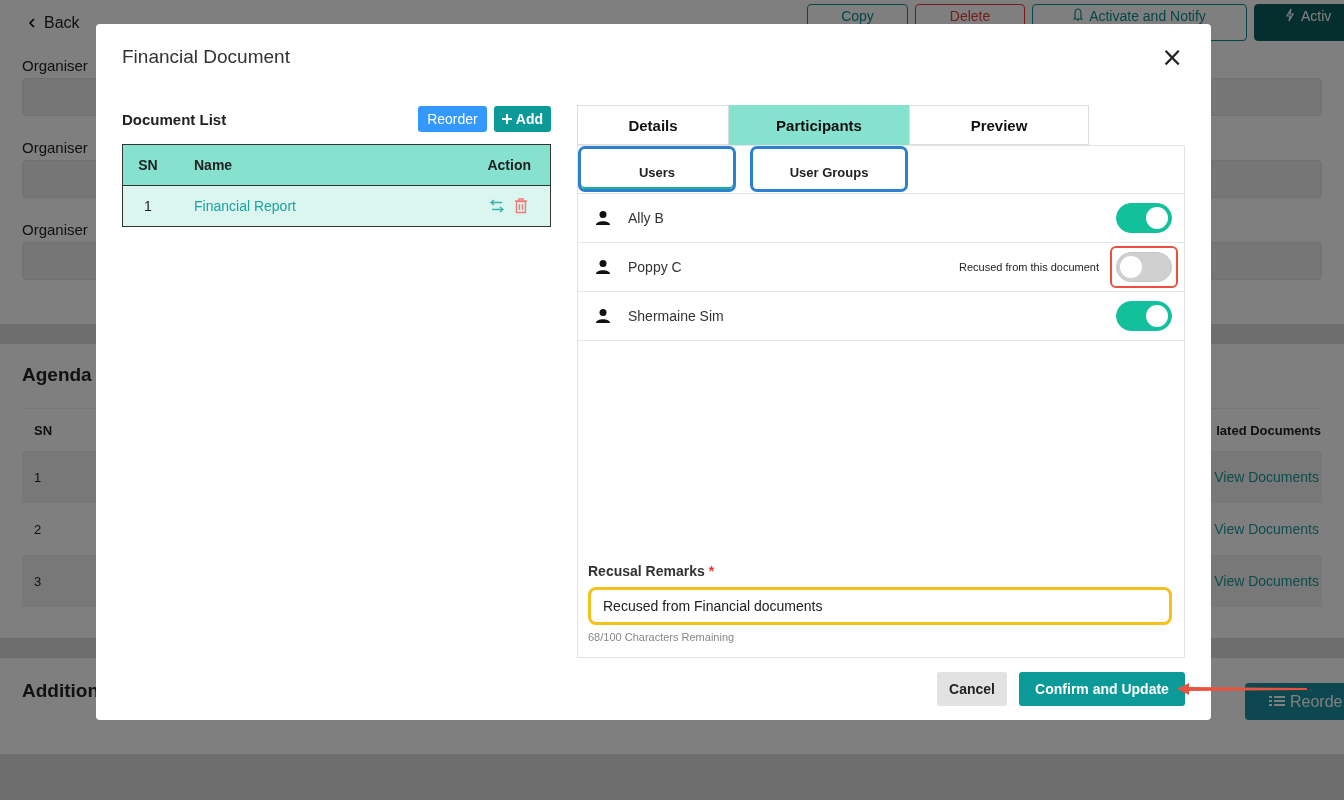 The height and width of the screenshot is (800, 1344). Describe the element at coordinates (1029, 267) in the screenshot. I see `recusal-note: Recused from this document` at that location.